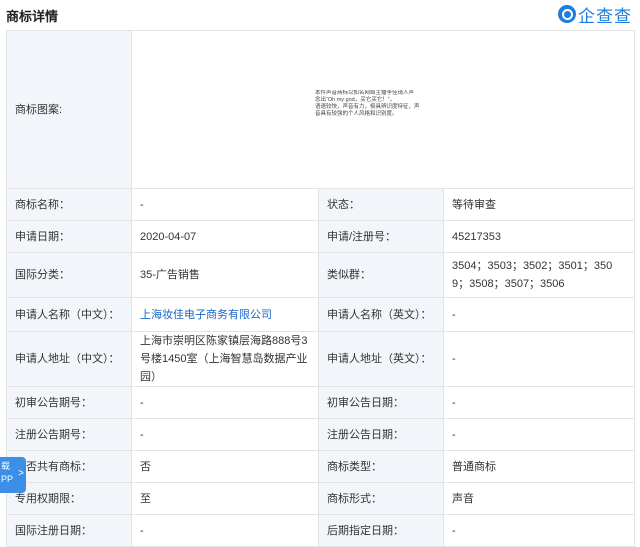  What do you see at coordinates (225, 204) in the screenshot?
I see `value-trademark-name: -` at bounding box center [225, 204].